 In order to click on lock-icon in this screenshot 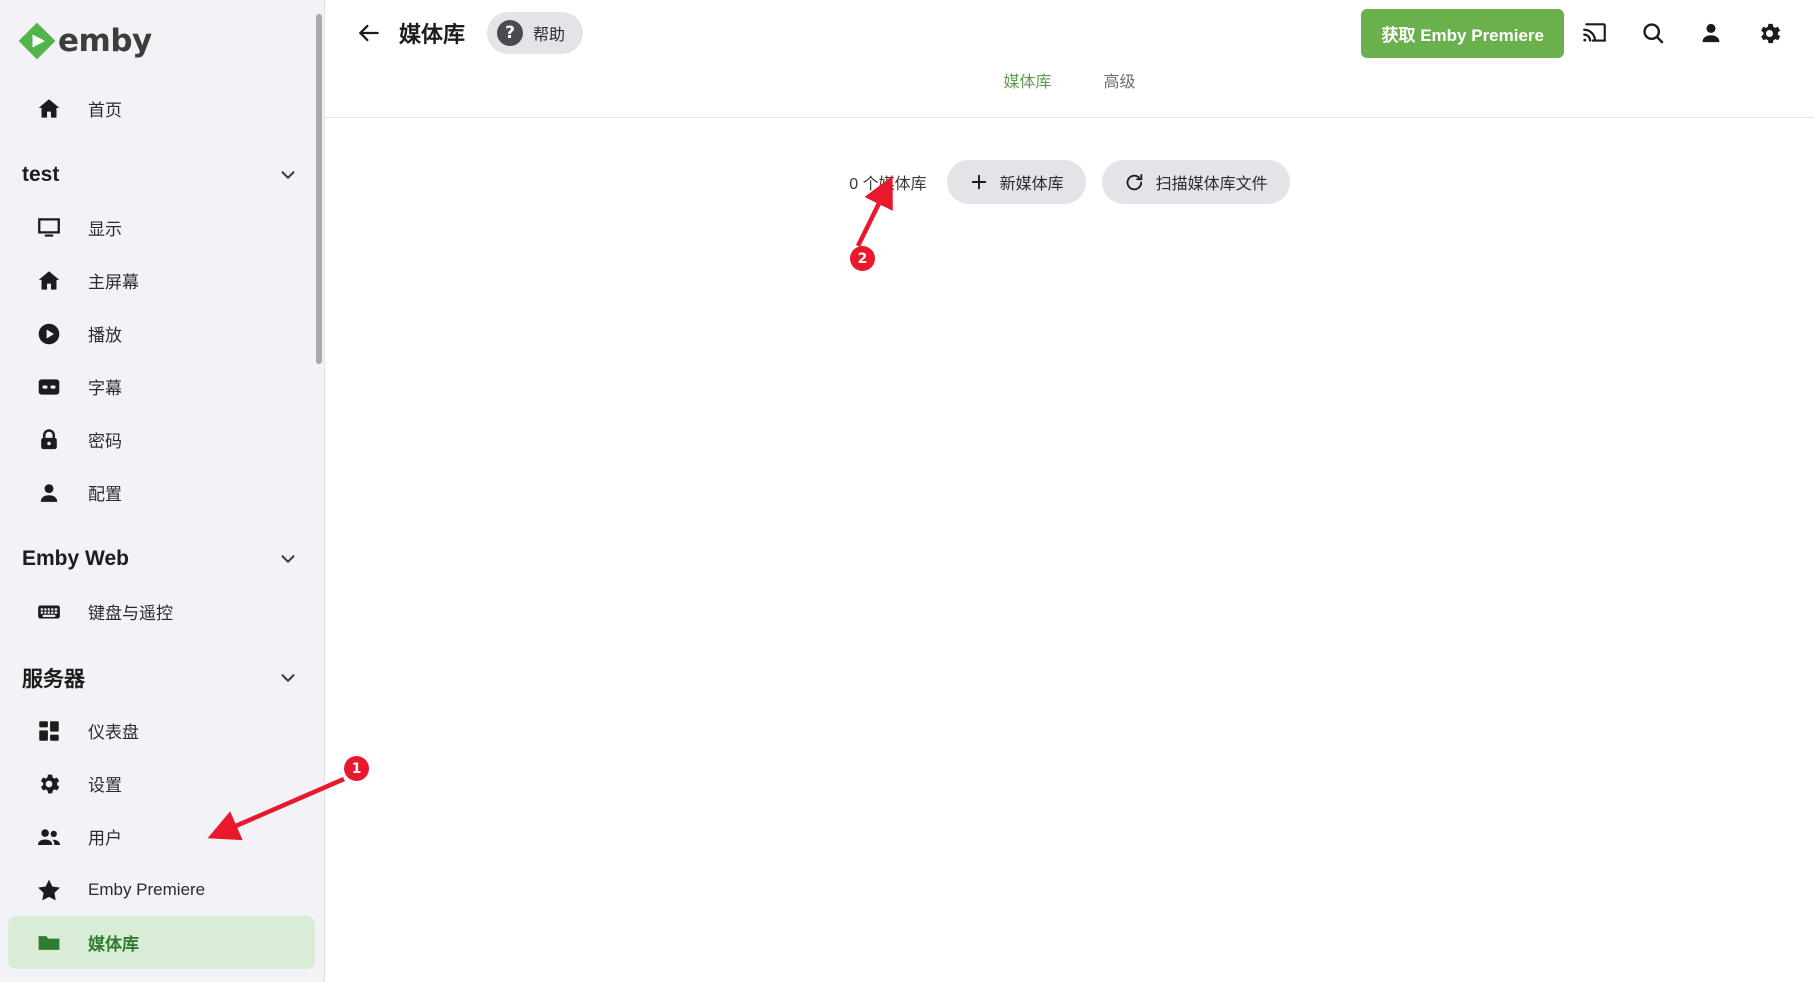, I will do `click(49, 440)`.